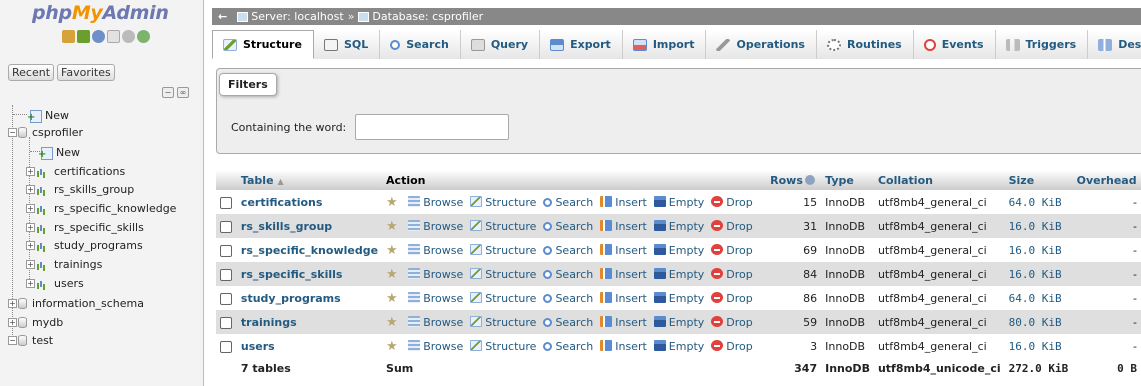 This screenshot has width=1141, height=386. What do you see at coordinates (76, 303) in the screenshot?
I see `tree-db-information-schema: + information_schema` at bounding box center [76, 303].